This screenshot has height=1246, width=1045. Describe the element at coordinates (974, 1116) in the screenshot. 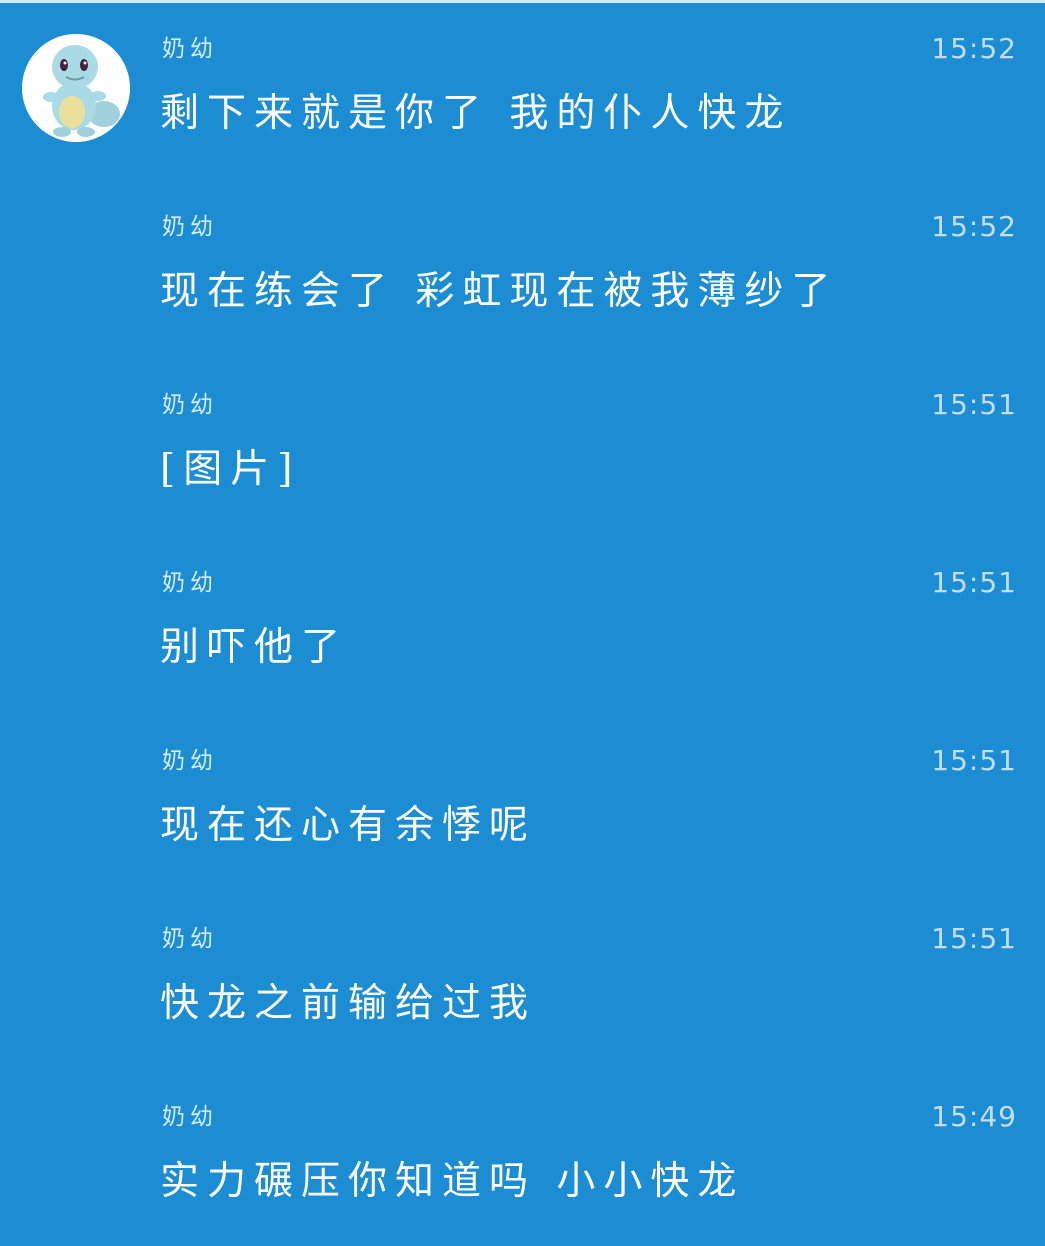

I see `message-time: 15:49` at that location.